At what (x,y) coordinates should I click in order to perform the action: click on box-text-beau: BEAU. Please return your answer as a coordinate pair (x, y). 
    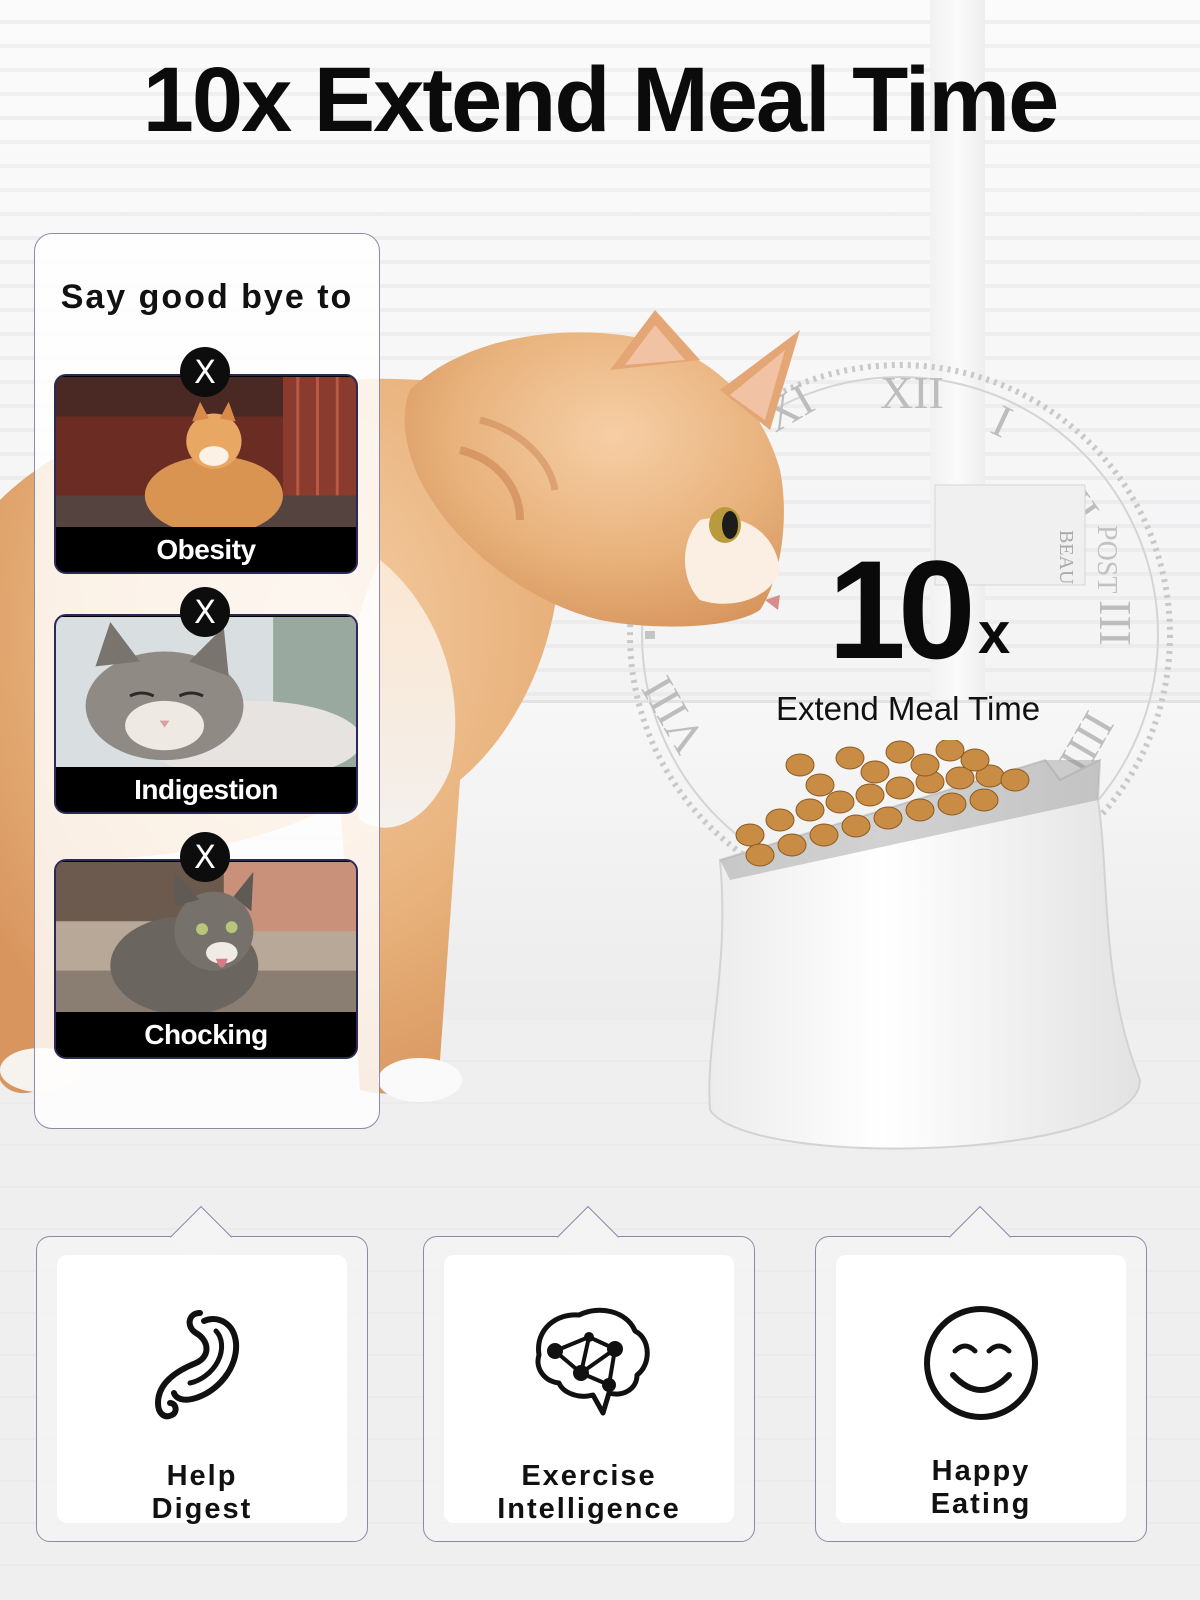
    Looking at the image, I should click on (1066, 557).